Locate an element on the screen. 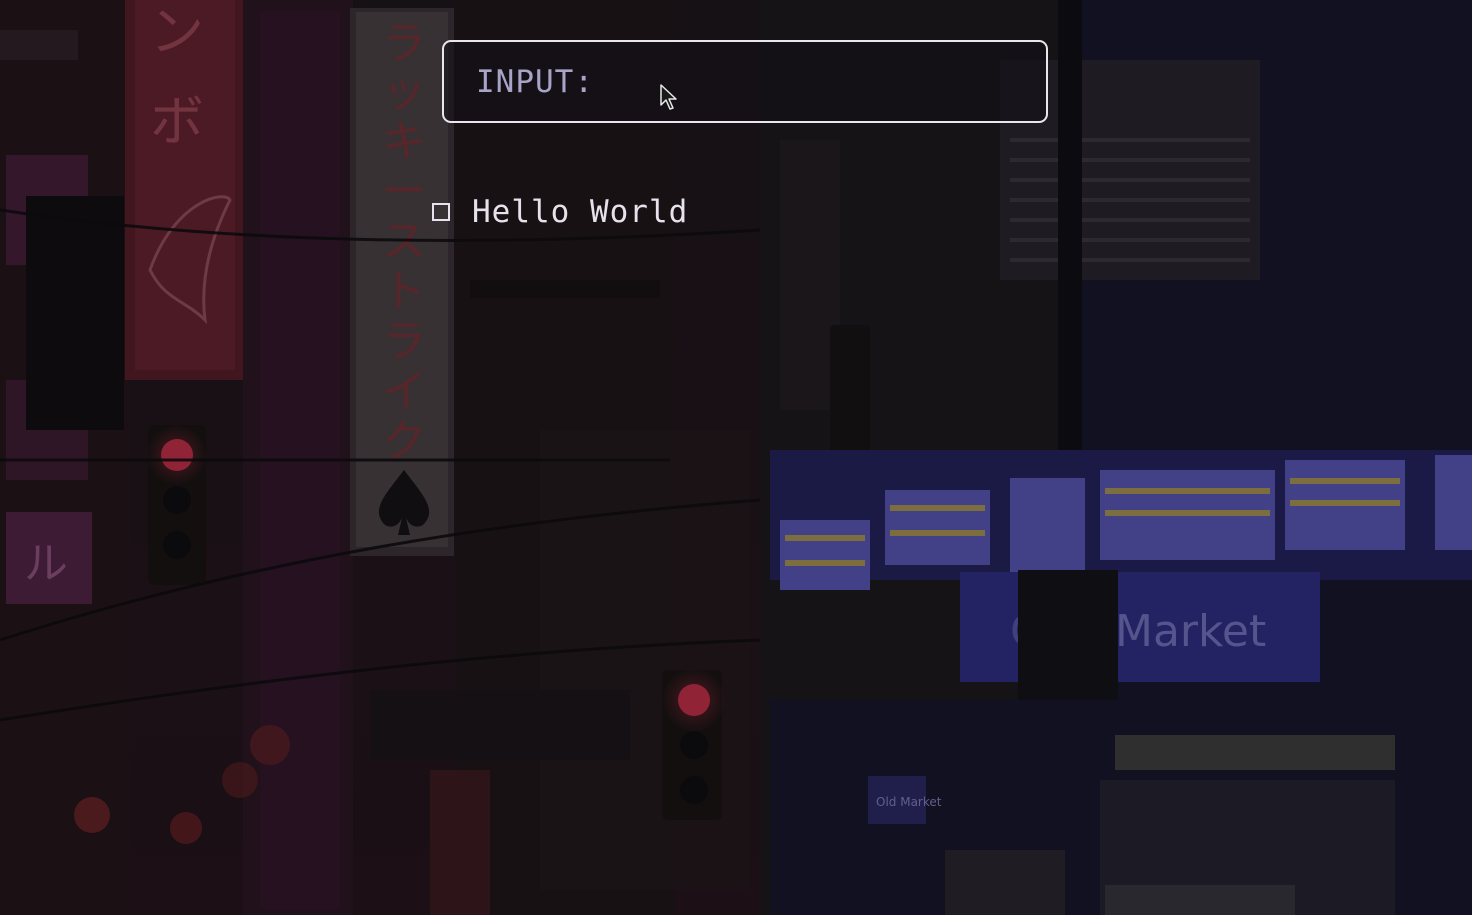 The height and width of the screenshot is (915, 1472). mouse-pointer-icon is located at coordinates (668, 97).